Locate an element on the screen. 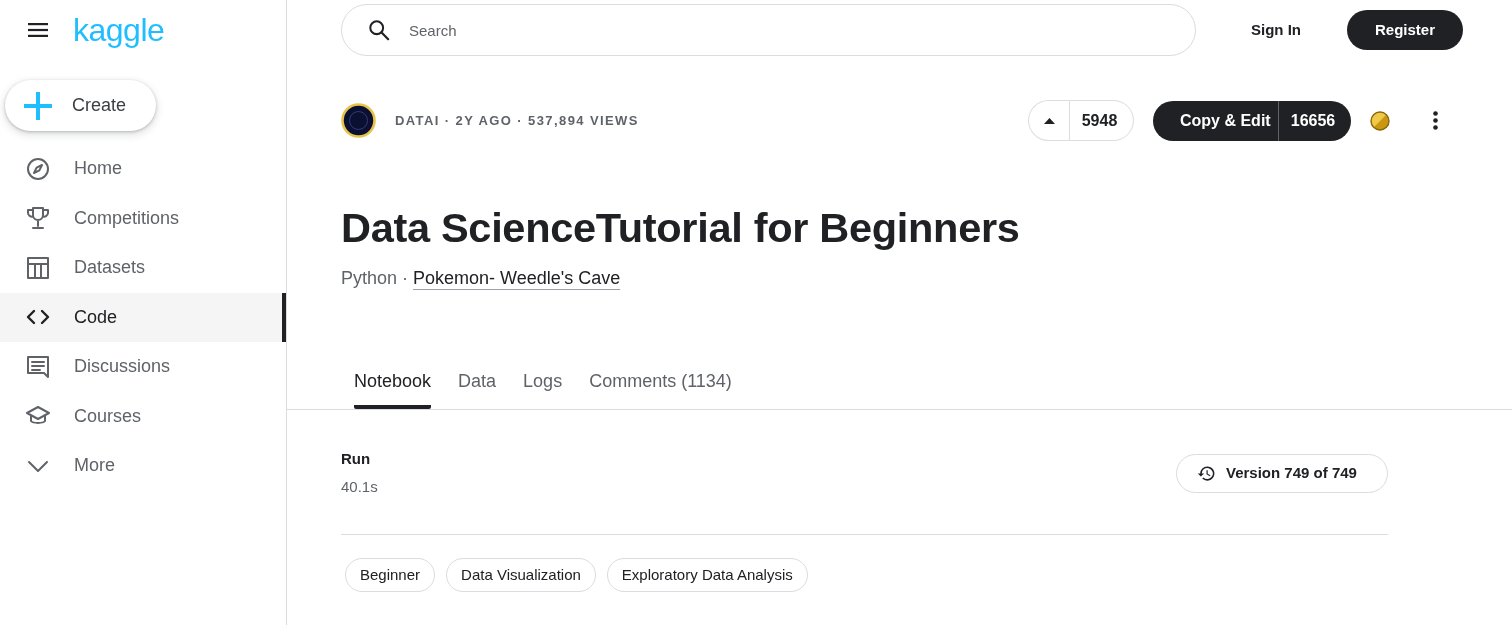 The height and width of the screenshot is (625, 1512). language-label: Python · is located at coordinates (375, 278).